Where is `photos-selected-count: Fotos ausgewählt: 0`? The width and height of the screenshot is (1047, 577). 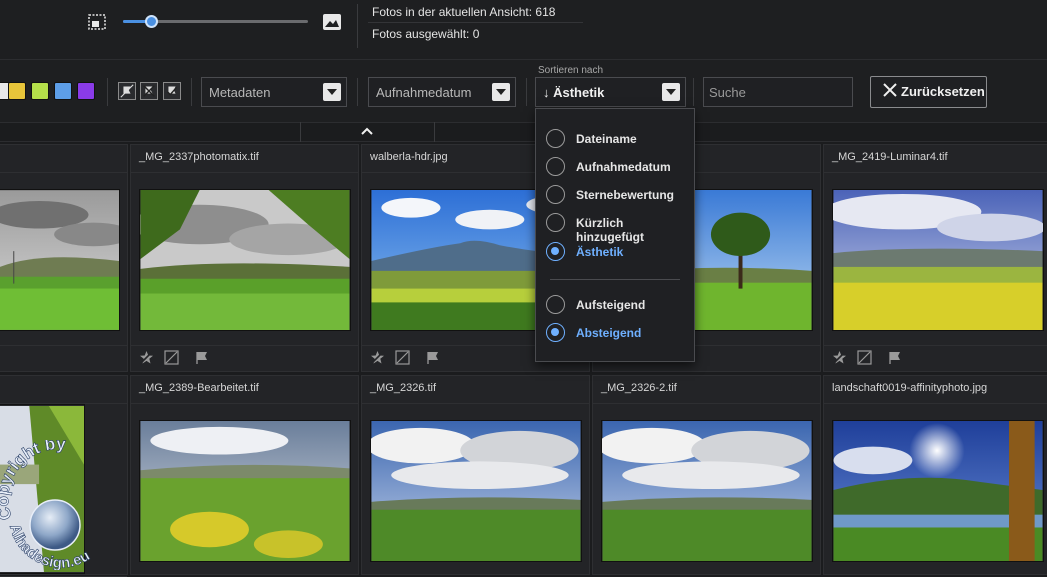
photos-selected-count: Fotos ausgewählt: 0 is located at coordinates (426, 34).